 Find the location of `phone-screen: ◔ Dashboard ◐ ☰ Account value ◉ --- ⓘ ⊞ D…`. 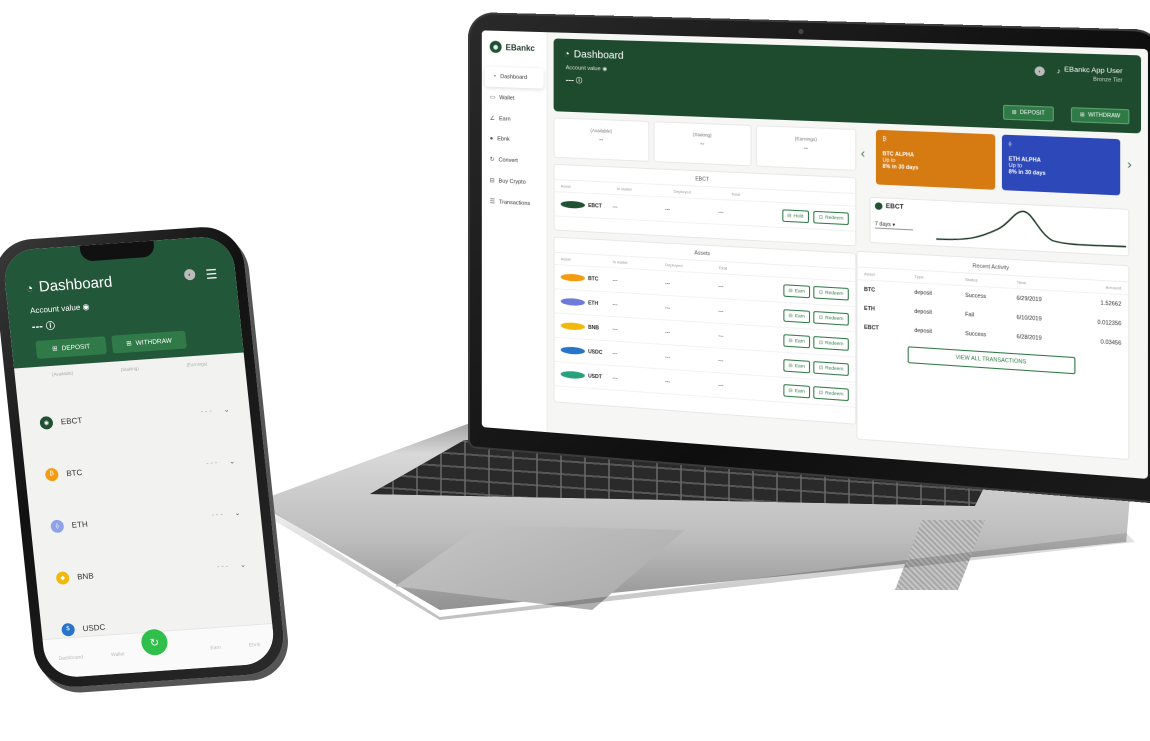

phone-screen: ◔ Dashboard ◐ ☰ Account value ◉ --- ⓘ ⊞ D… is located at coordinates (139, 457).